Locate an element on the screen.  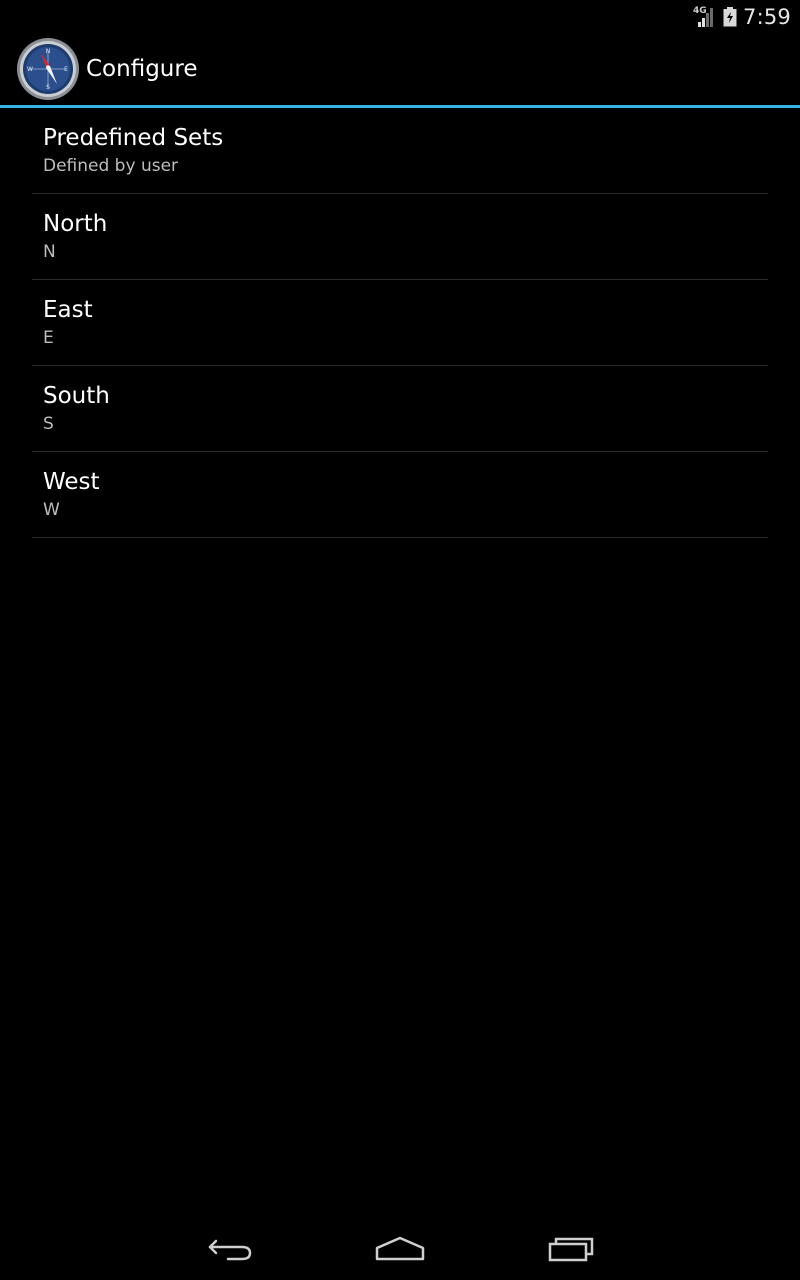
pref-summary: Defined by user is located at coordinates (111, 166).